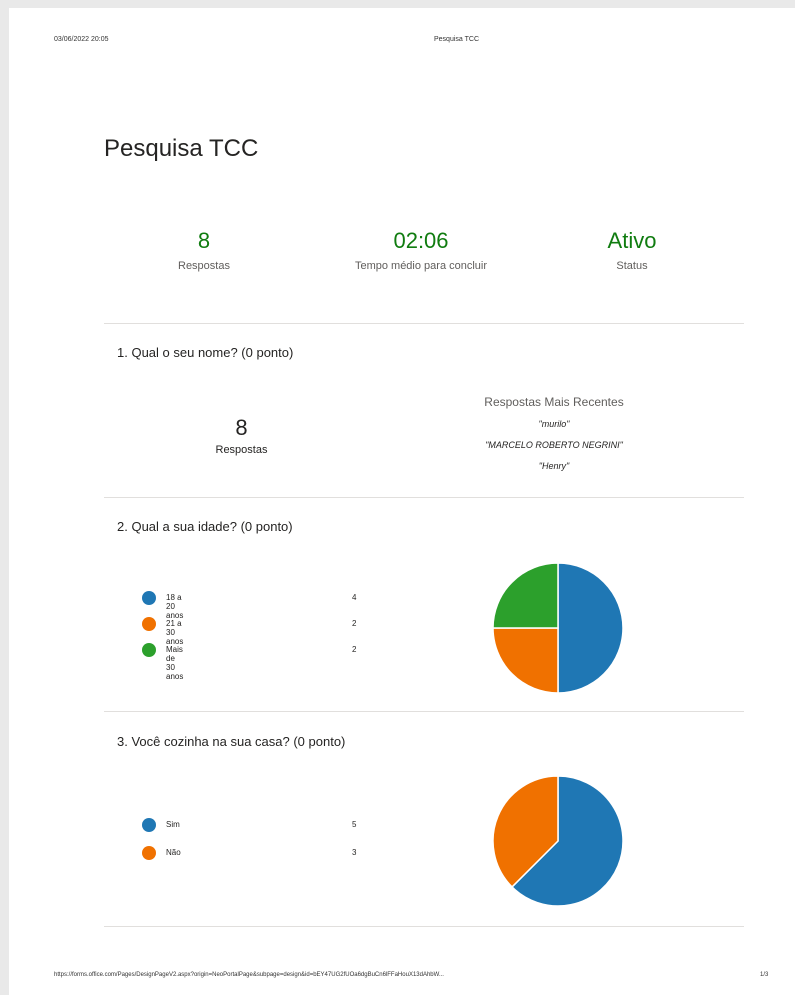 The width and height of the screenshot is (795, 995). I want to click on q1-response-count: 8 Respostas, so click(241, 436).